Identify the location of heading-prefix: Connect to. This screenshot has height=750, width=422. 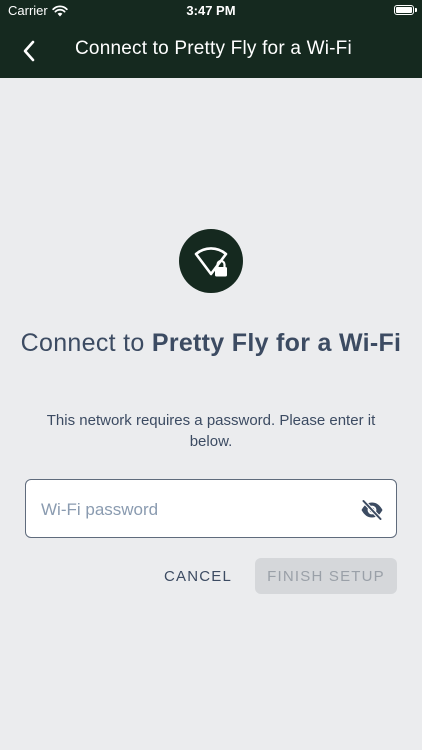
(86, 343).